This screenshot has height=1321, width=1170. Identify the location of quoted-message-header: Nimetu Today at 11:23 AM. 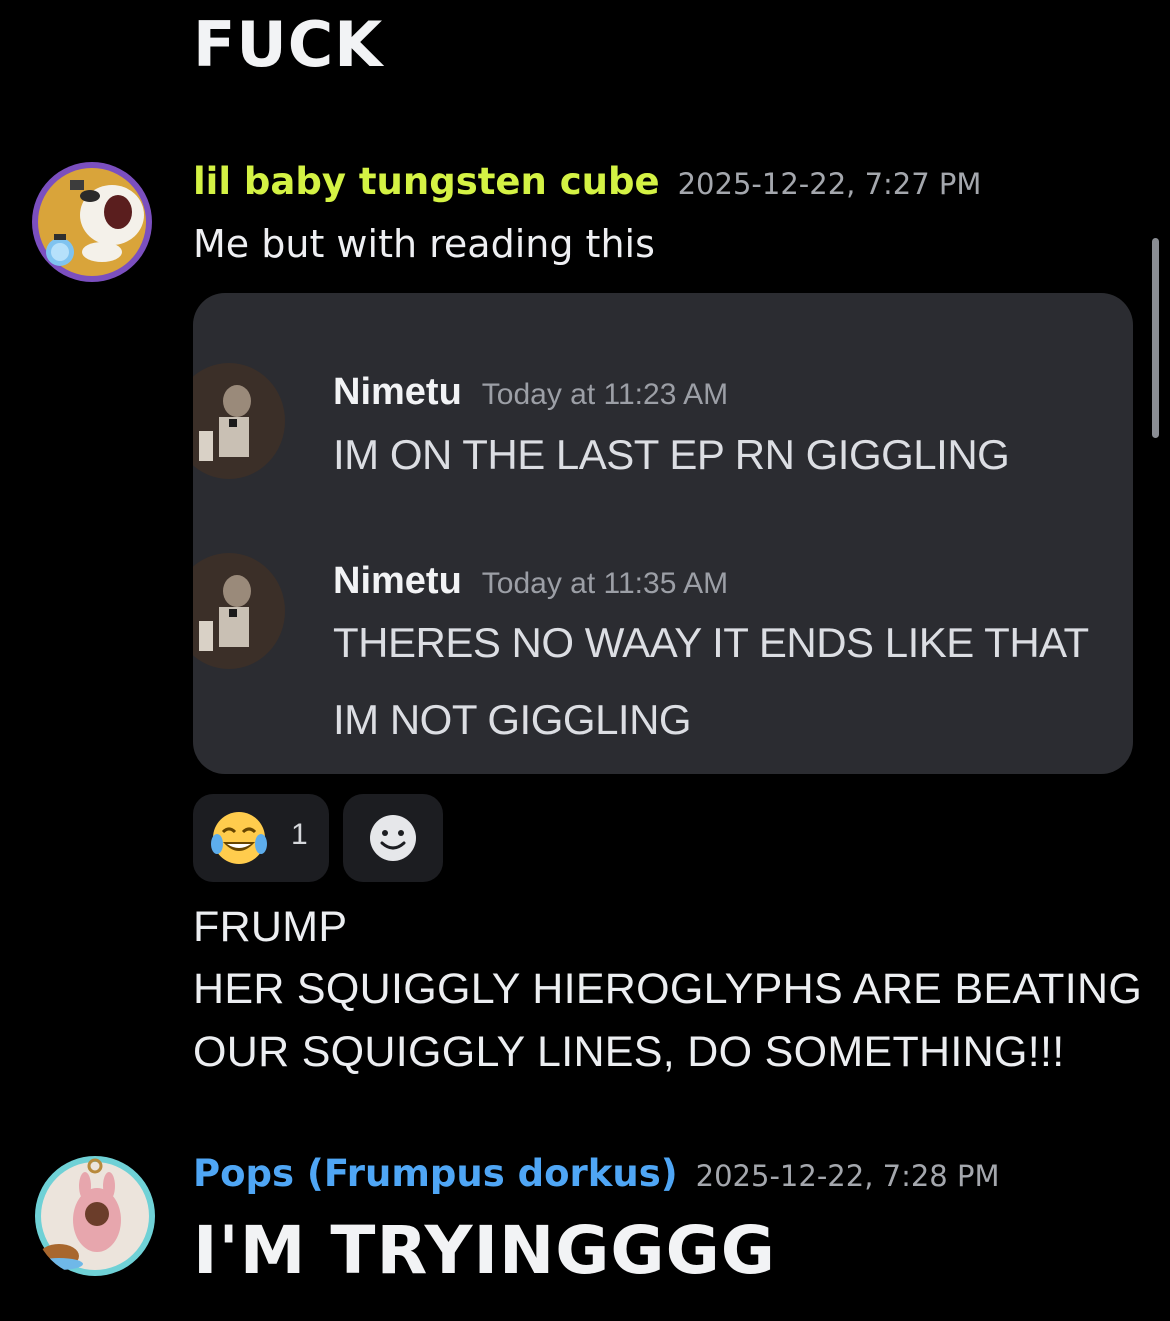
(530, 392).